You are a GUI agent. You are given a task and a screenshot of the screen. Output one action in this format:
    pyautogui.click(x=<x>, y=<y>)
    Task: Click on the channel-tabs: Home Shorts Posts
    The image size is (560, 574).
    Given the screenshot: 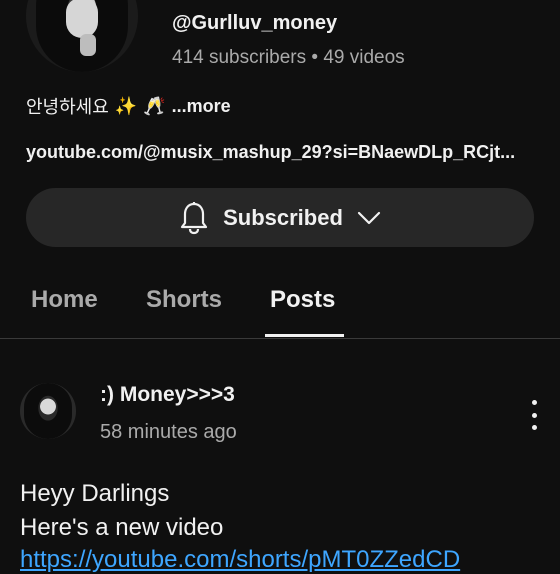 What is the action you would take?
    pyautogui.click(x=280, y=304)
    